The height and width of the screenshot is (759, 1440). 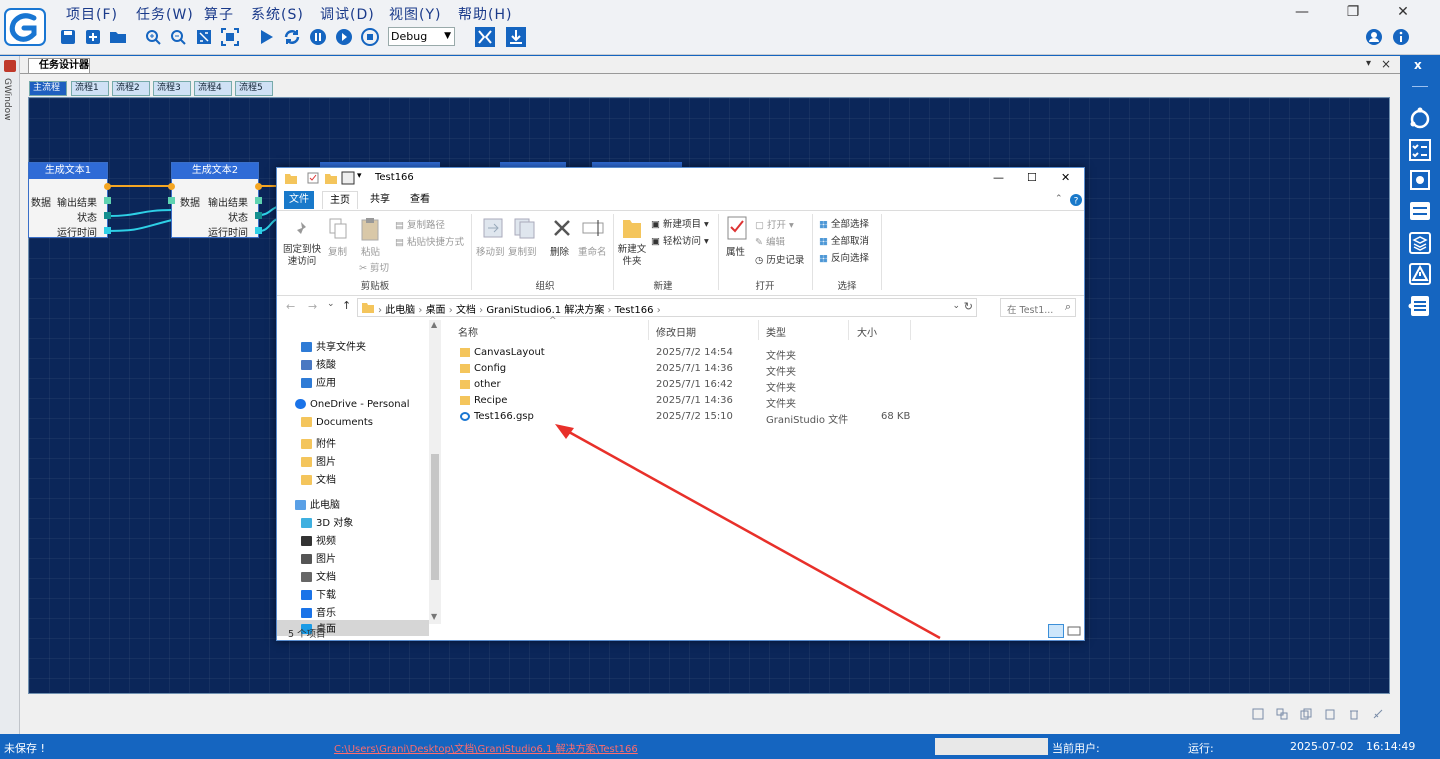 What do you see at coordinates (436, 310) in the screenshot?
I see `breadcrumb-desktop: 桌面` at bounding box center [436, 310].